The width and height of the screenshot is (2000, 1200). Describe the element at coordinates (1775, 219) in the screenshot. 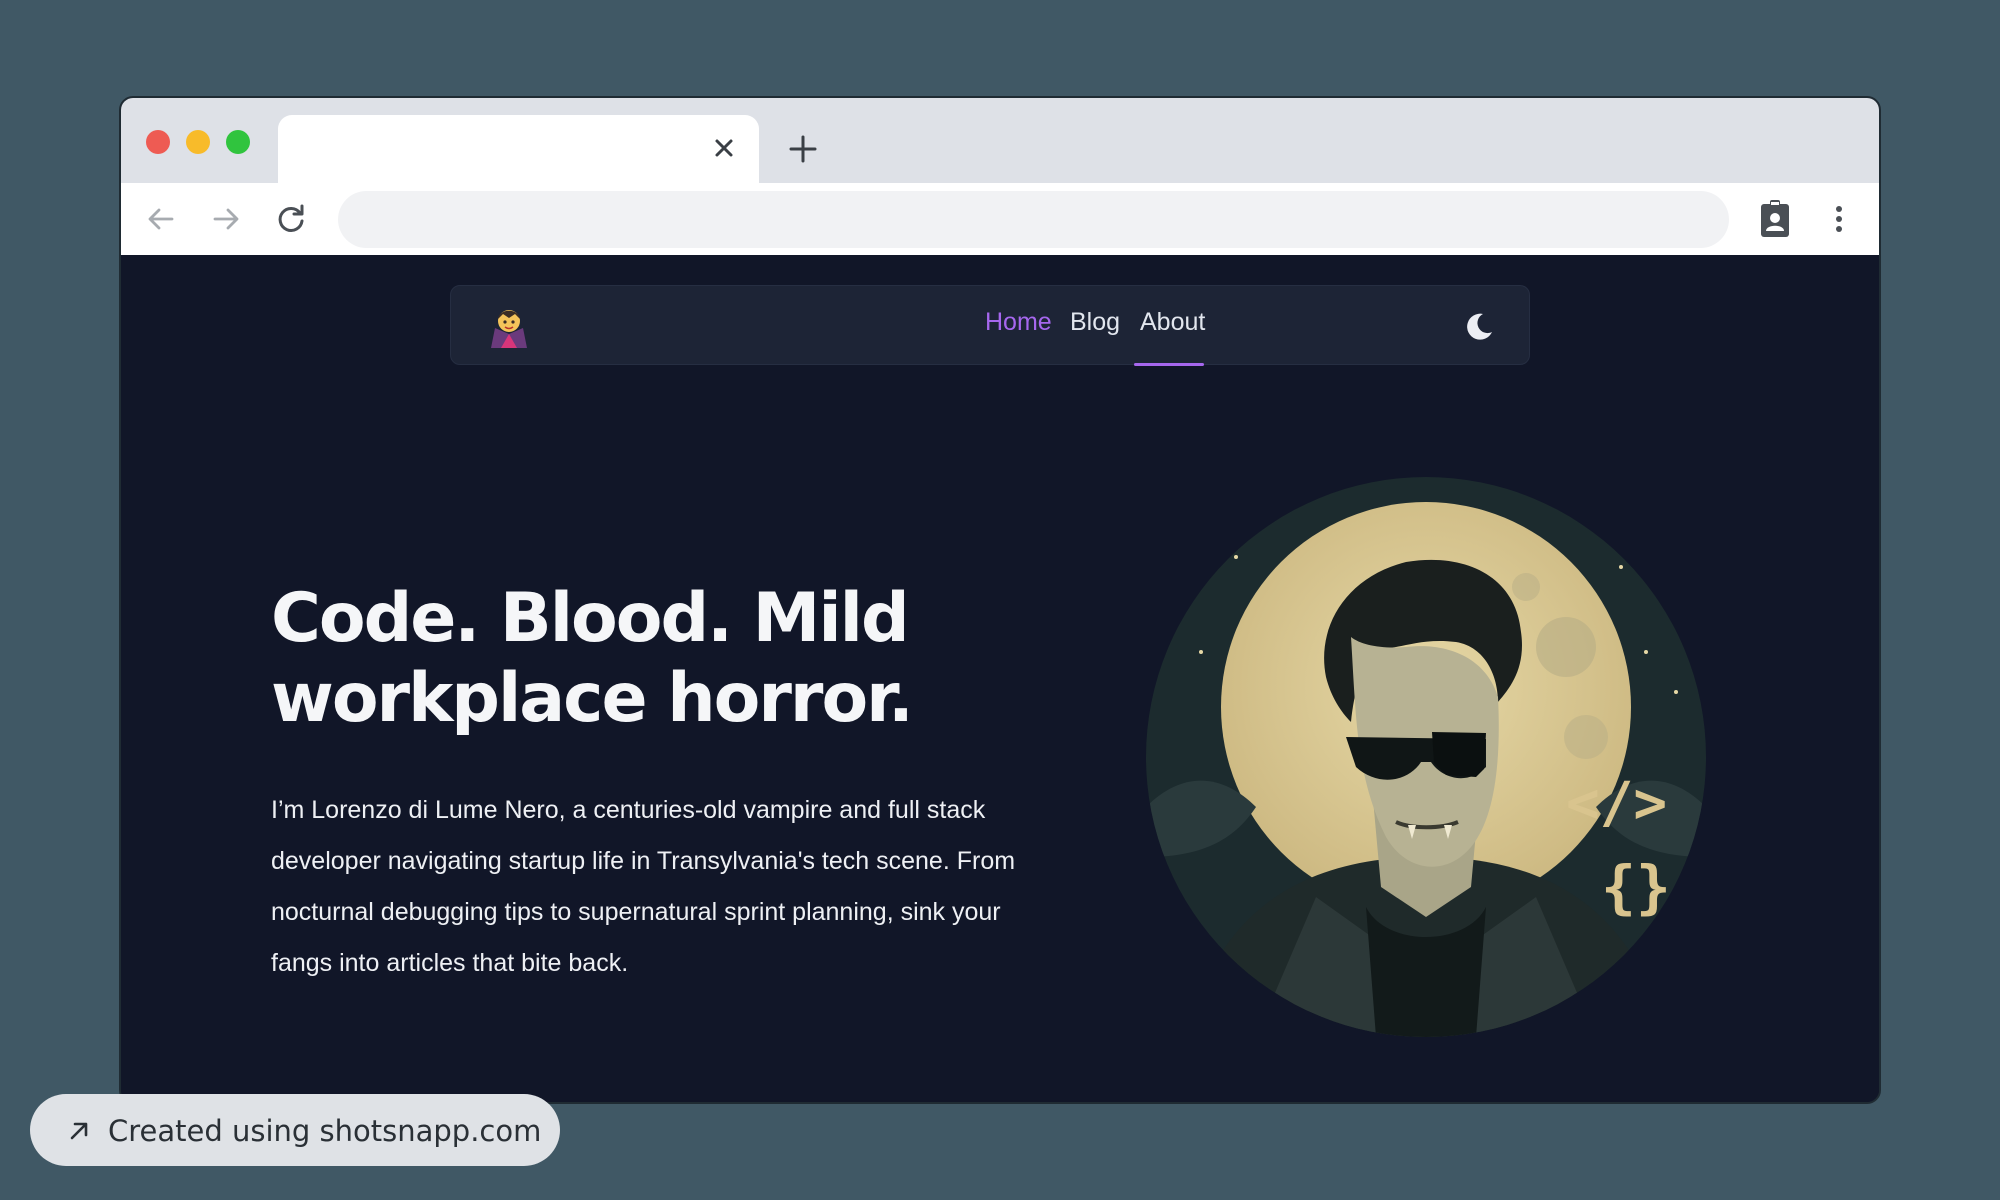

I see `profile-badge-icon` at that location.